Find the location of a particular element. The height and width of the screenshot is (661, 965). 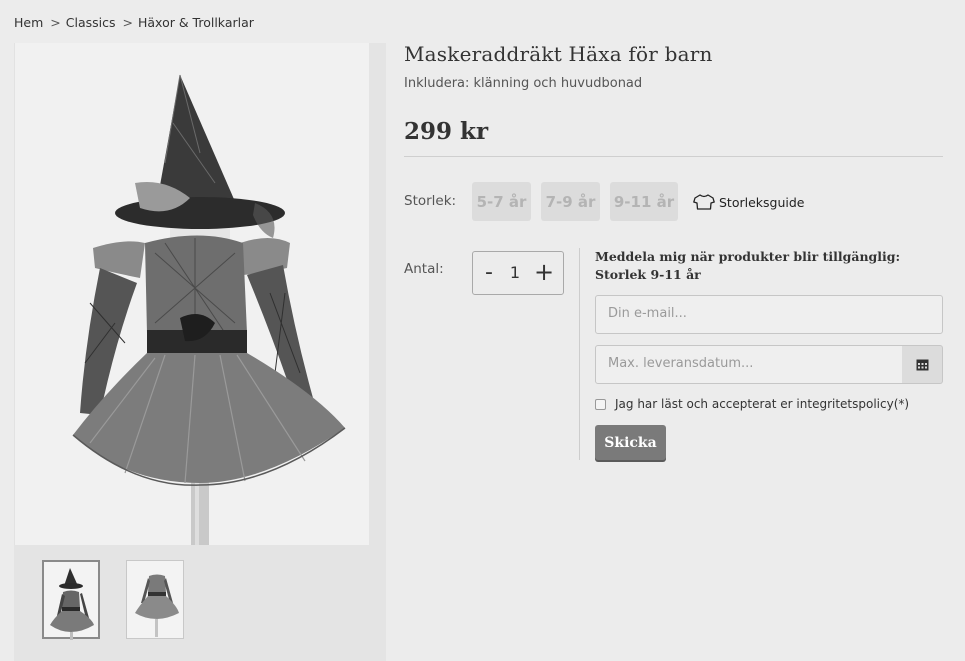

quantity-value: 1 is located at coordinates (515, 272).